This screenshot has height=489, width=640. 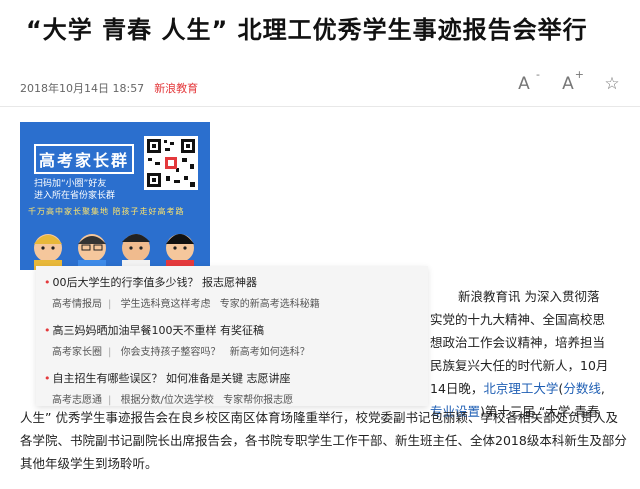 What do you see at coordinates (82, 88) in the screenshot?
I see `publish-date: 2018年10月14日 18:57` at bounding box center [82, 88].